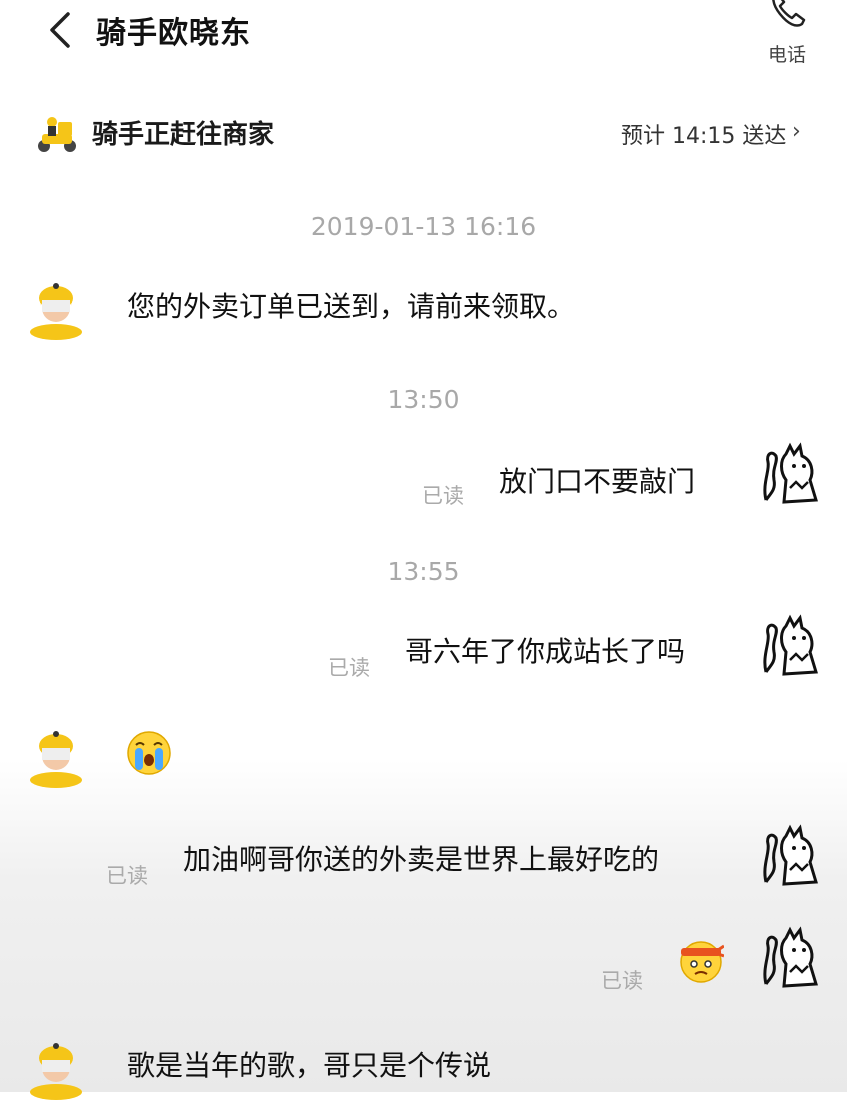 The height and width of the screenshot is (1100, 847). I want to click on page-title: 骑手欧晓东, so click(173, 33).